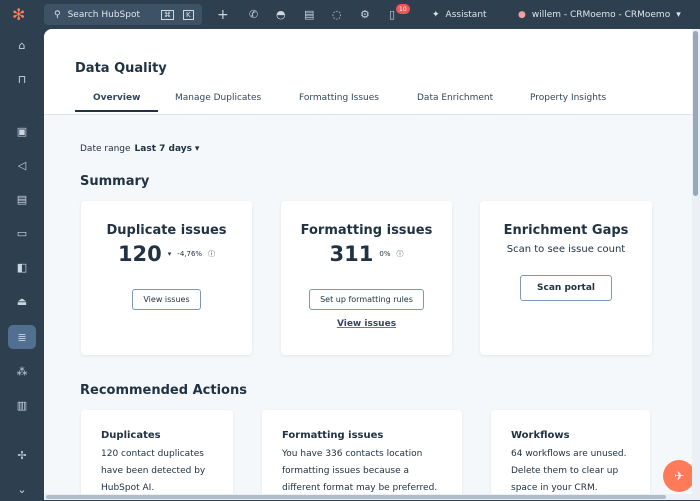  What do you see at coordinates (22, 45) in the screenshot?
I see `home-icon: ⌂` at bounding box center [22, 45].